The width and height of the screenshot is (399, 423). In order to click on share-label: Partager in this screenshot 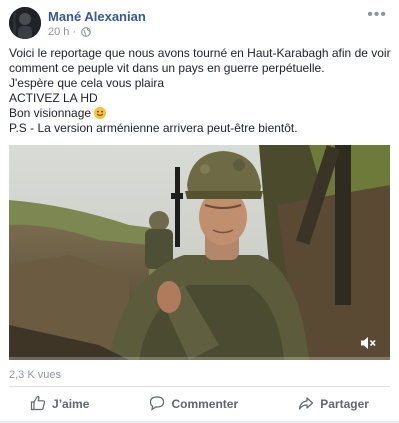, I will do `click(344, 404)`.